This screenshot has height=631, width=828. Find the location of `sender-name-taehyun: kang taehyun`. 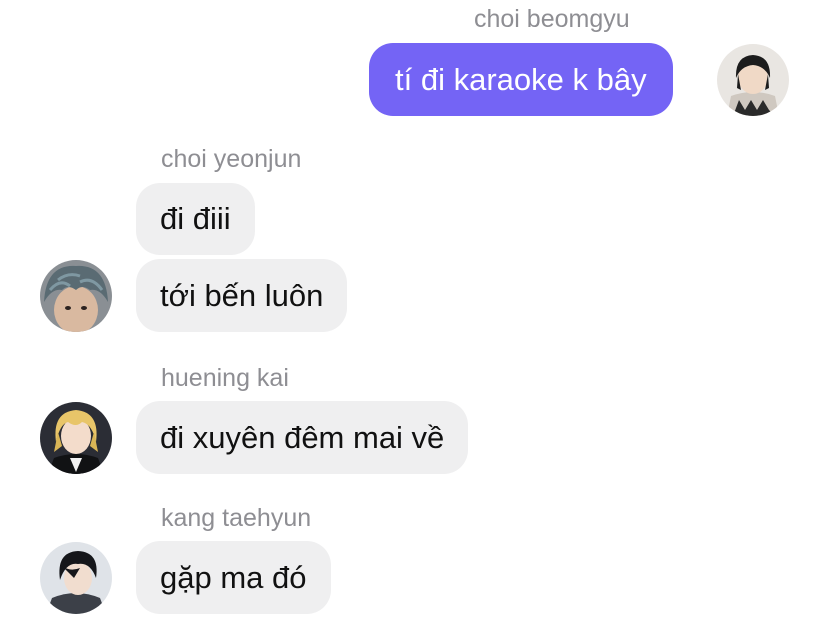

sender-name-taehyun: kang taehyun is located at coordinates (236, 518).